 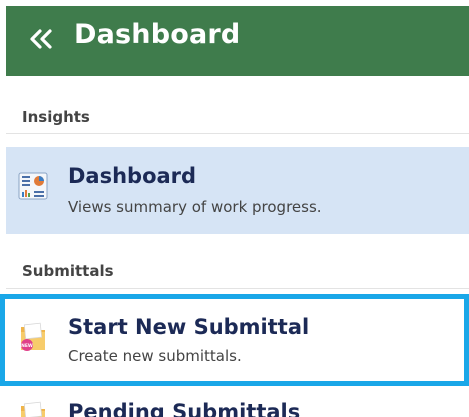 I want to click on sidebar-item-description: Views summary of work progress., so click(x=195, y=207).